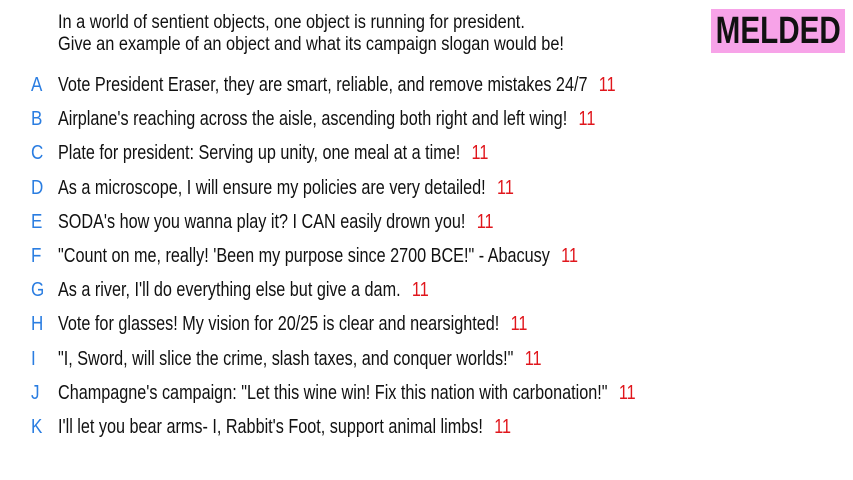  I want to click on answer-letter: J, so click(35, 392).